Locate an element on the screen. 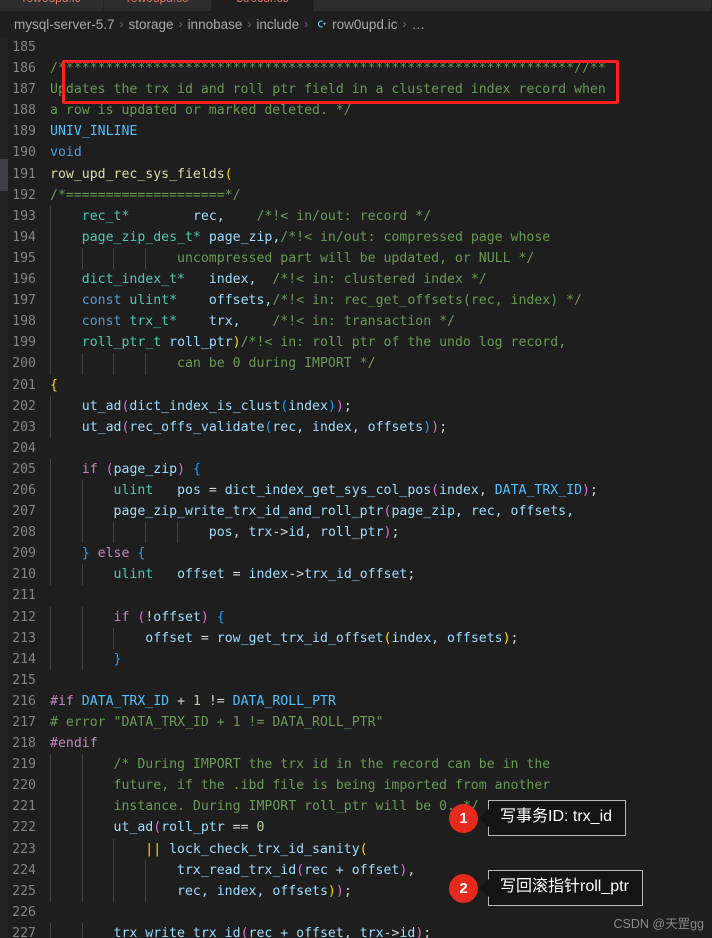 This screenshot has height=938, width=712. code-line: 204 is located at coordinates (356, 448).